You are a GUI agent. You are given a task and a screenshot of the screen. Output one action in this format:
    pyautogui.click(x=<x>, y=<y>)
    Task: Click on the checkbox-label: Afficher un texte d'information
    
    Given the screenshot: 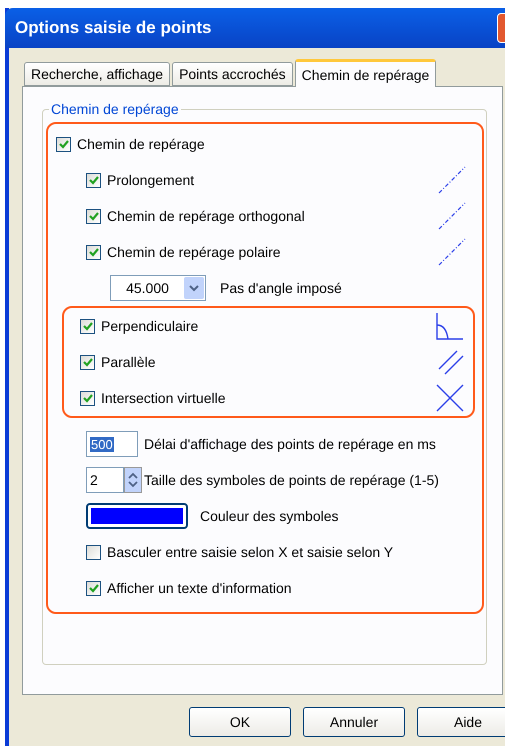 What is the action you would take?
    pyautogui.click(x=199, y=588)
    